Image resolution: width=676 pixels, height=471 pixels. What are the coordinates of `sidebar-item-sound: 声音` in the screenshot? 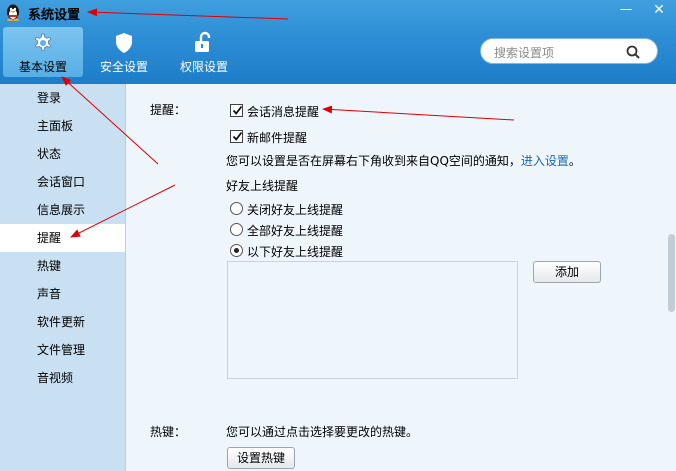 It's located at (62, 294).